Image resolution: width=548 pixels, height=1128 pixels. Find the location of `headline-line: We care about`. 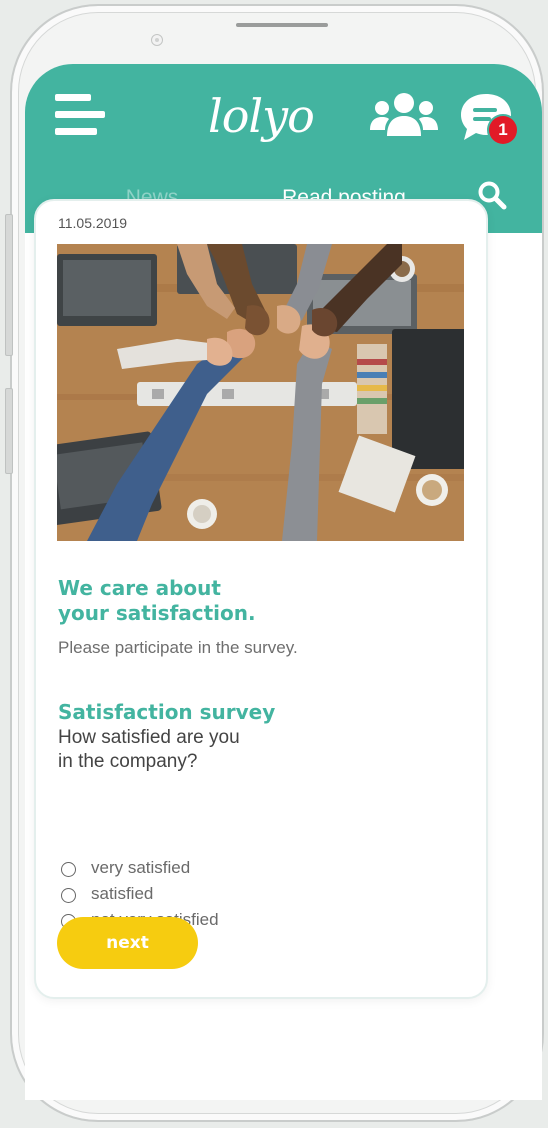

headline-line: We care about is located at coordinates (139, 588).